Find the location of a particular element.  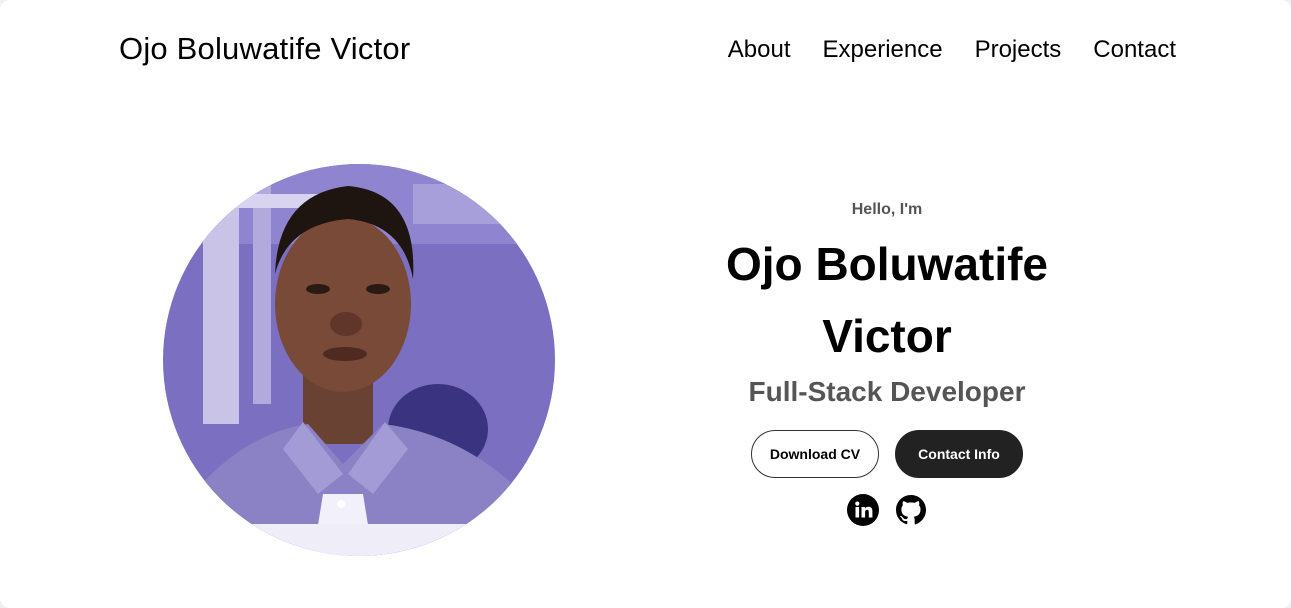

nav-link-projects: Projects is located at coordinates (1018, 50).